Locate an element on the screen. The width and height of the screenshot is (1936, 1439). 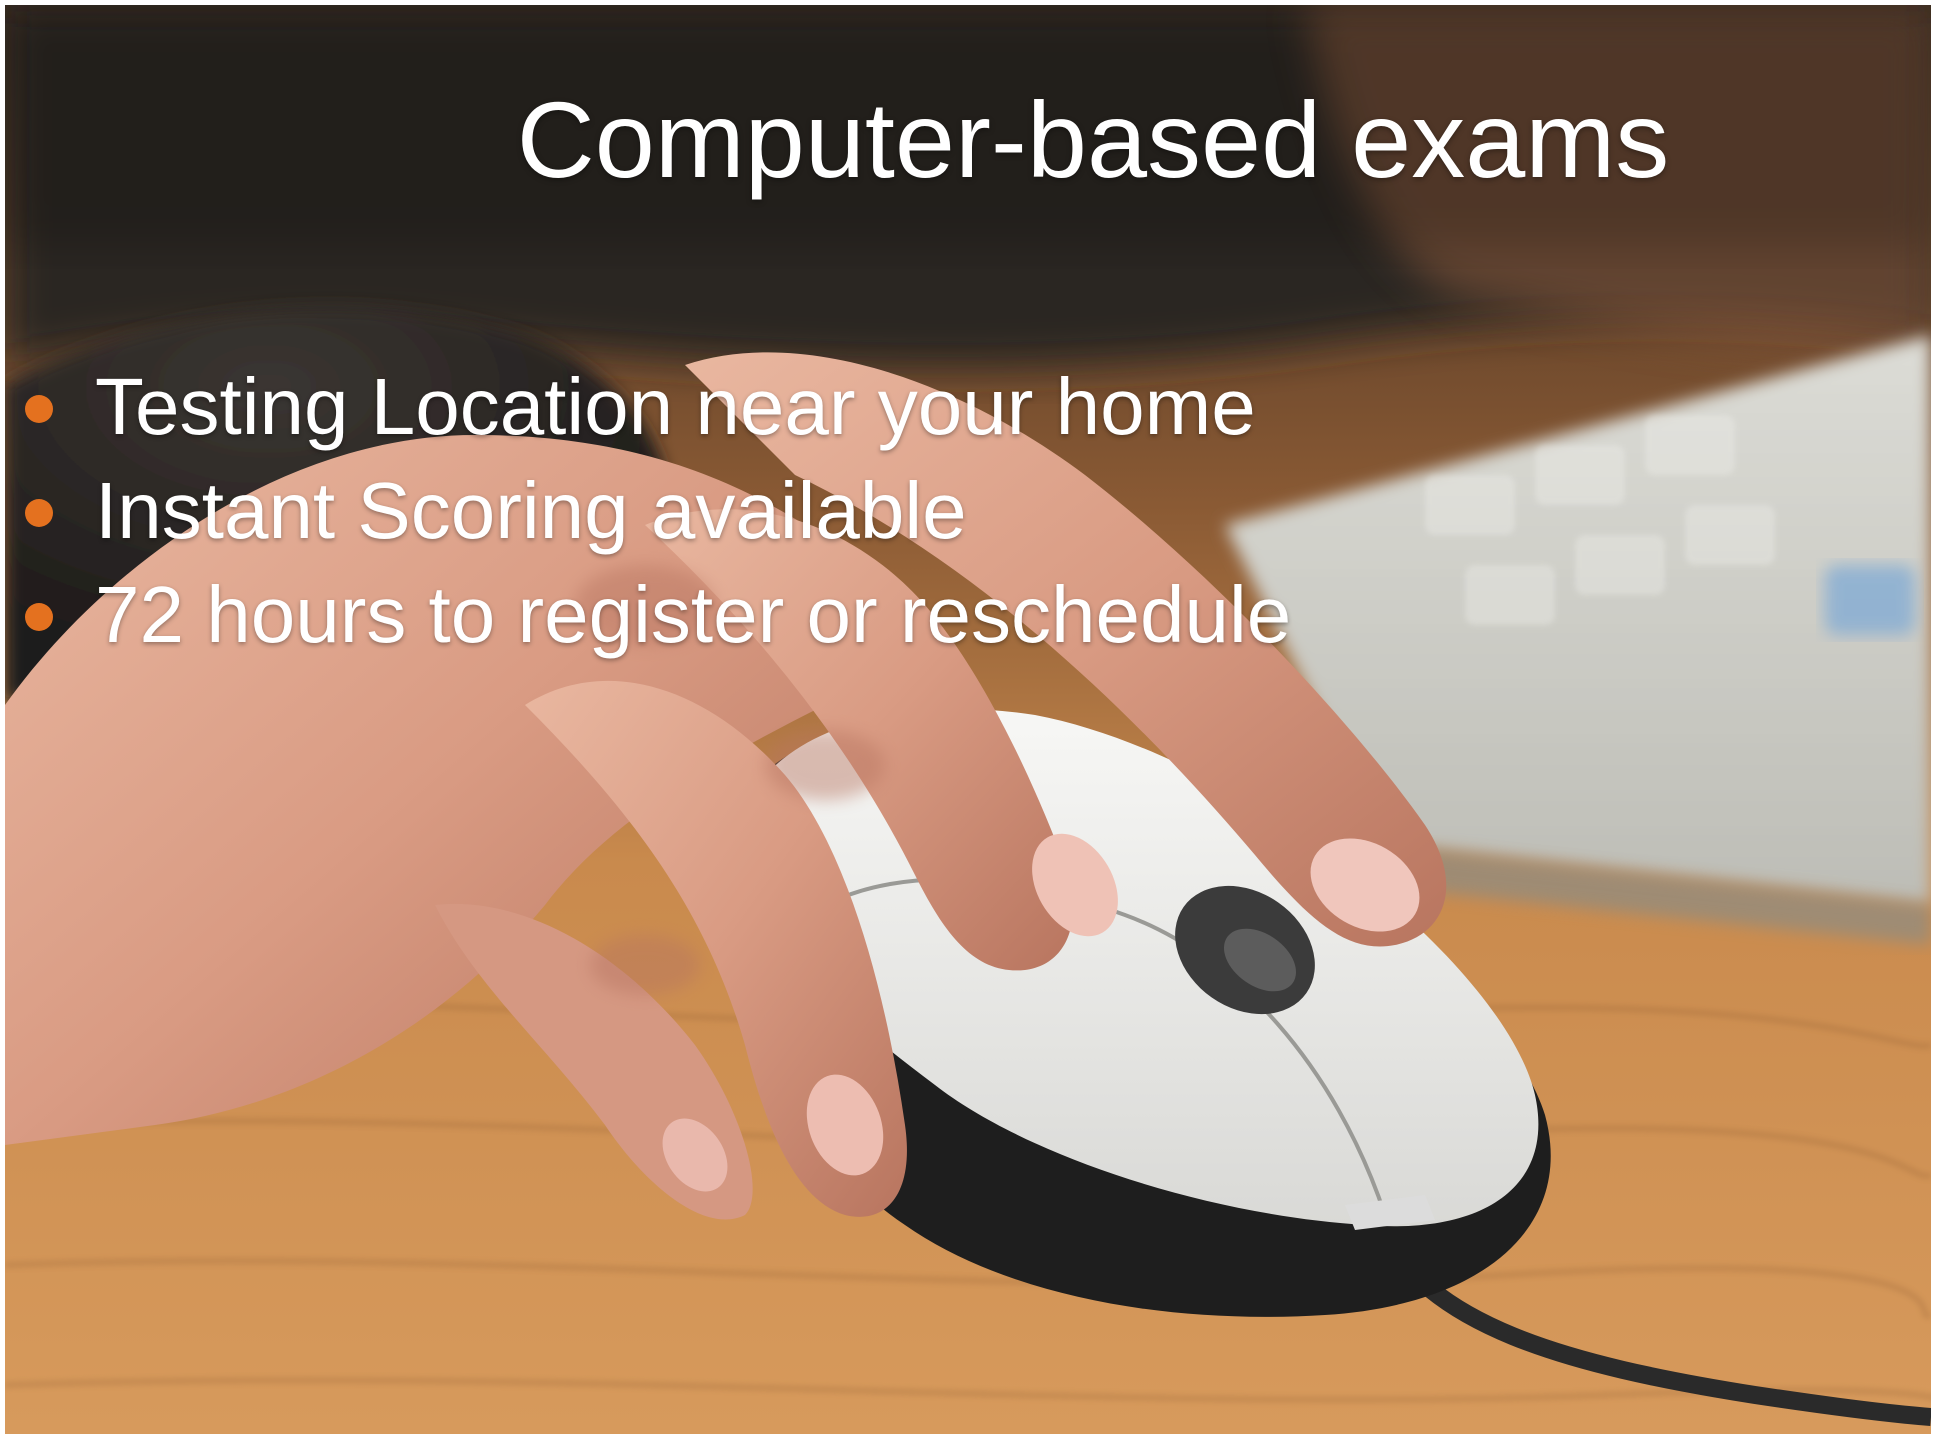
bullet-text: 72 hours to register or reschedule is located at coordinates (693, 614).